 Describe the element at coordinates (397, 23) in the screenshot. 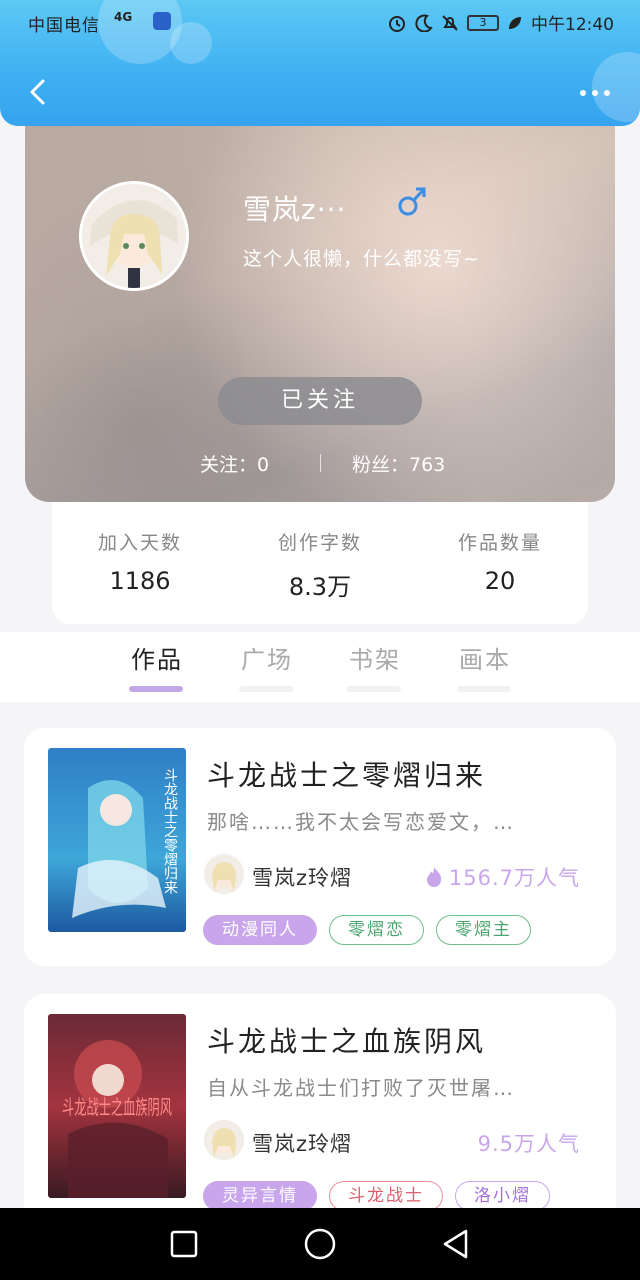

I see `alarm-icon` at that location.